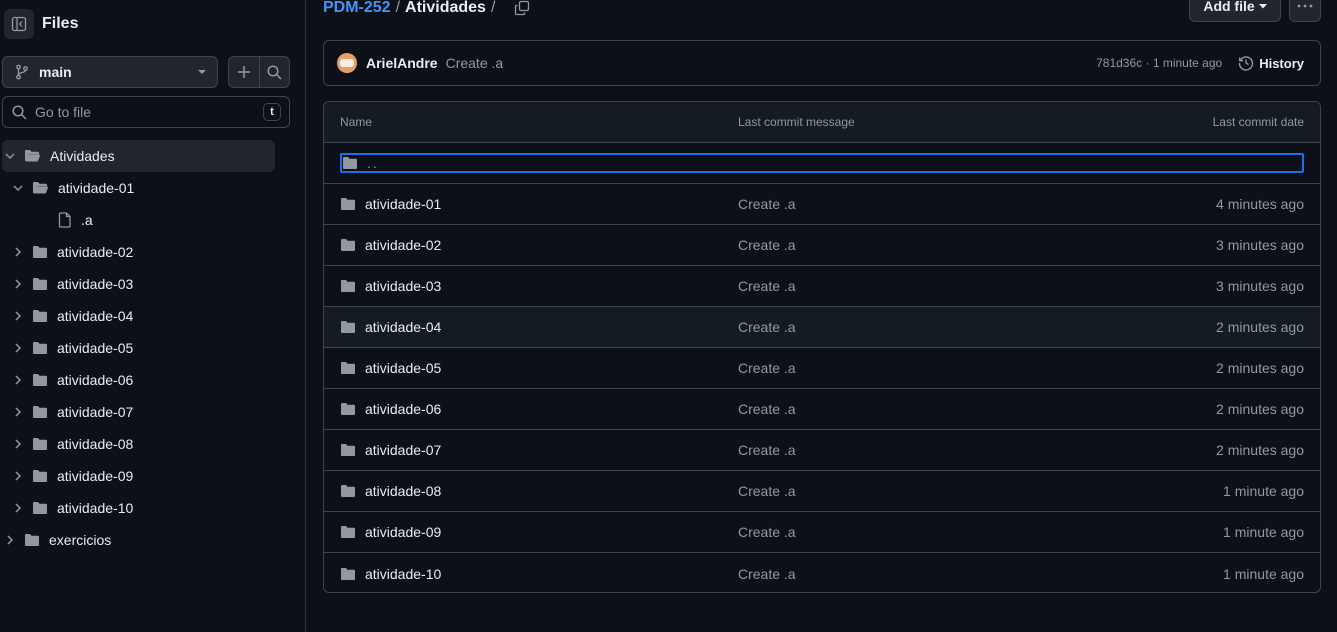  I want to click on directory-link: atividade-07, so click(403, 450).